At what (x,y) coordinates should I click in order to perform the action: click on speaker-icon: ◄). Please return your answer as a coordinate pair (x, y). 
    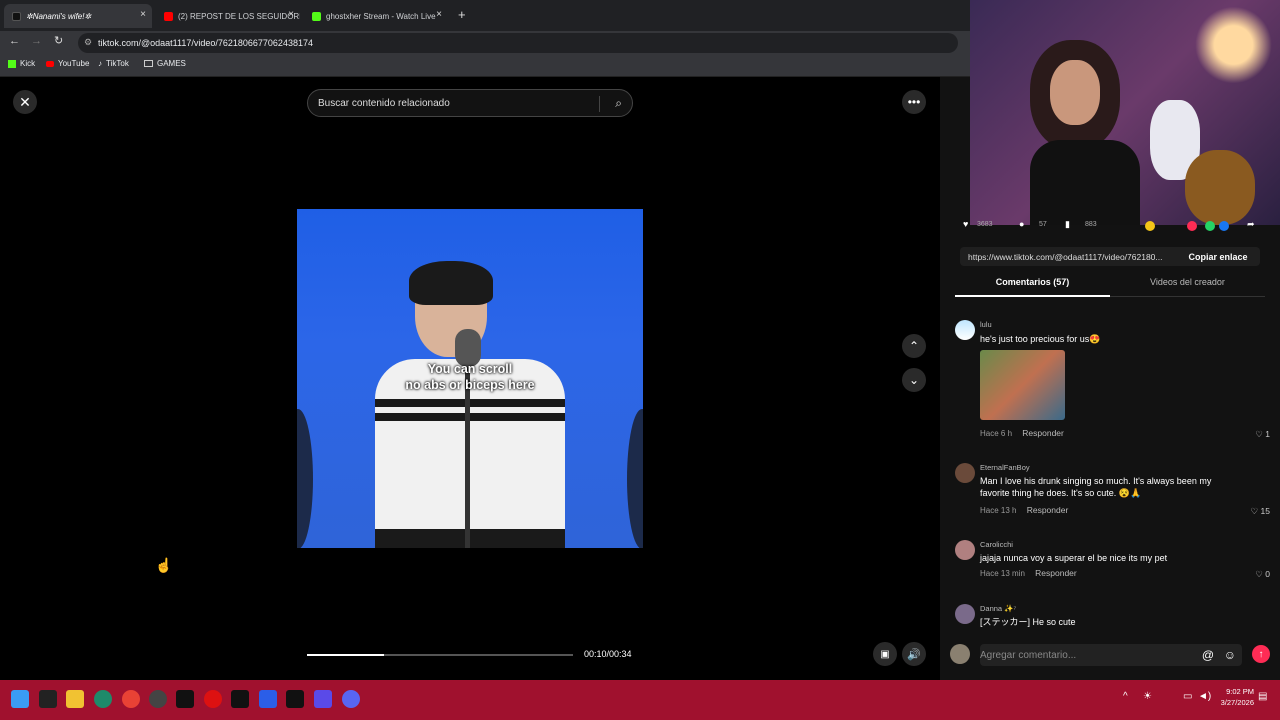
    Looking at the image, I should click on (1204, 696).